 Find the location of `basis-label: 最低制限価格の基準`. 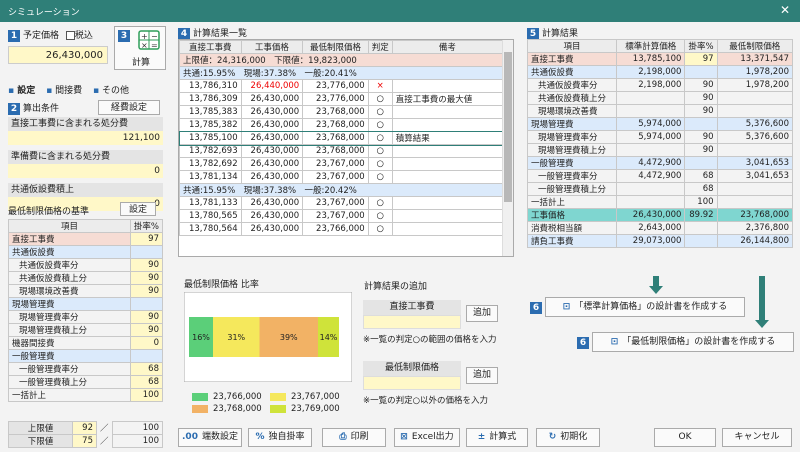

basis-label: 最低制限価格の基準 is located at coordinates (49, 212).